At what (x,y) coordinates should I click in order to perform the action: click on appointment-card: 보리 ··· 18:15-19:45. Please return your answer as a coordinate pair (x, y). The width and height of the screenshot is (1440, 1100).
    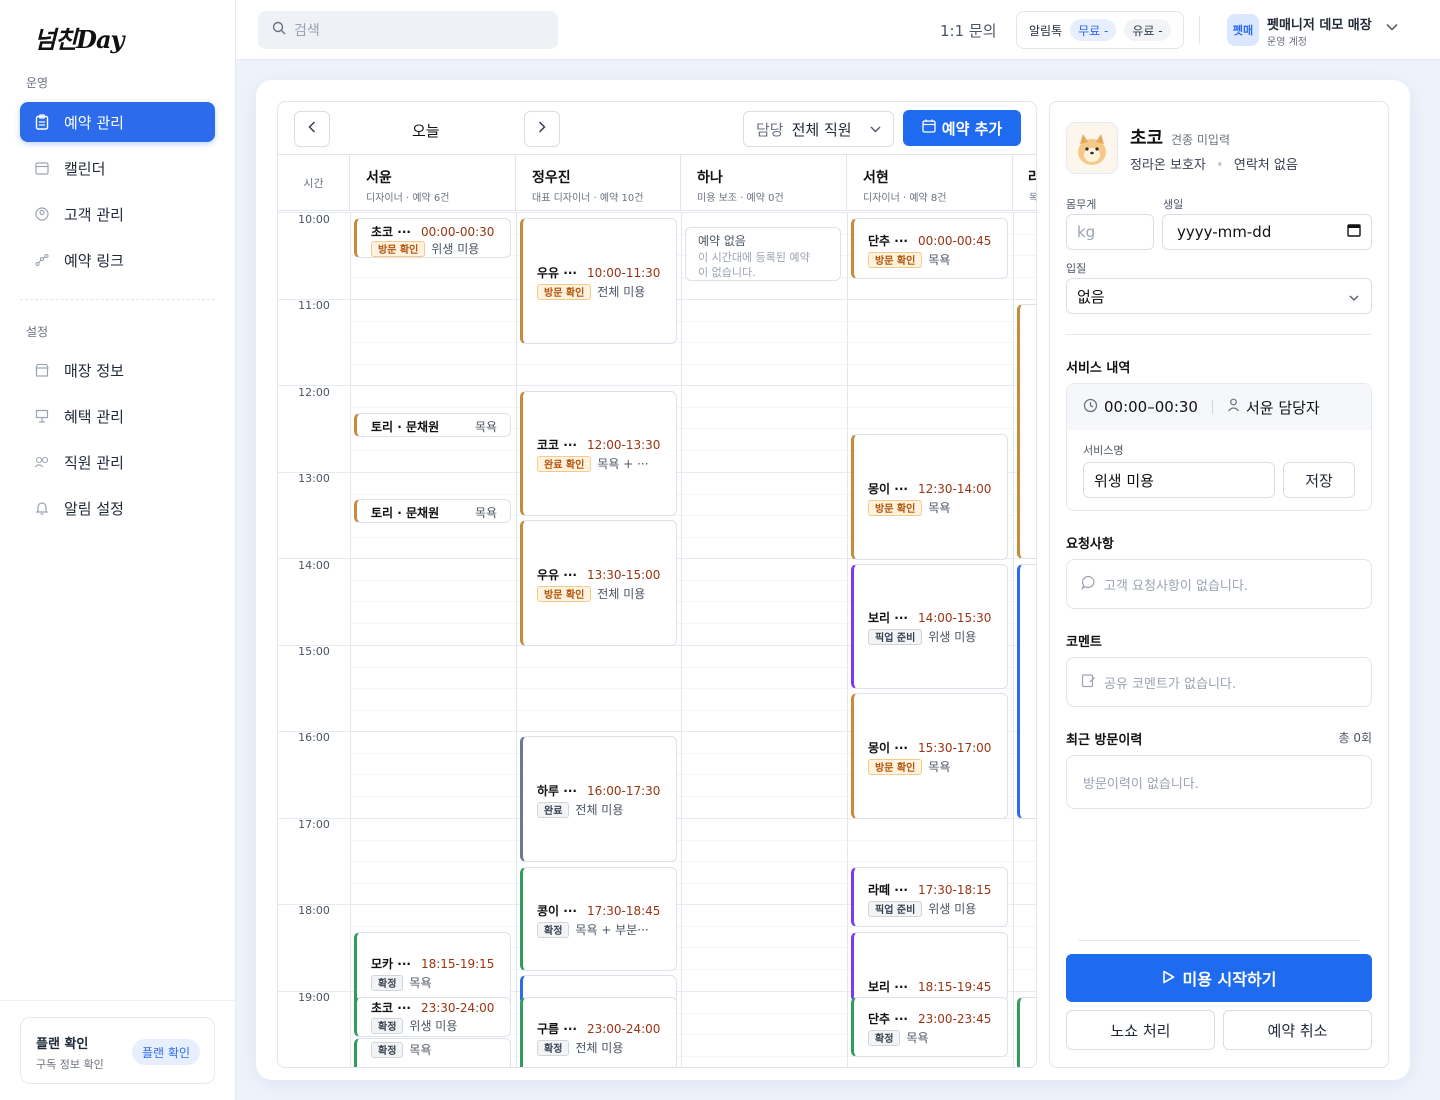
    Looking at the image, I should click on (929, 967).